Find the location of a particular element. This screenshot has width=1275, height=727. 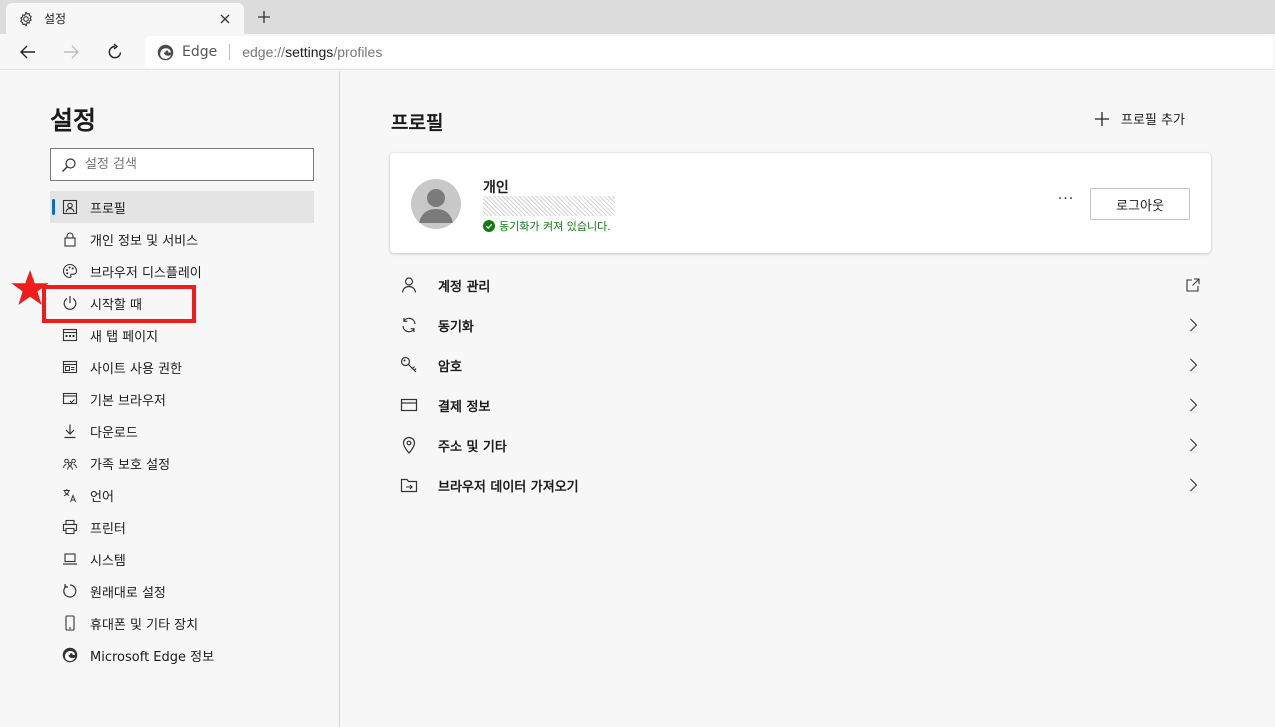

printer-icon is located at coordinates (70, 527).